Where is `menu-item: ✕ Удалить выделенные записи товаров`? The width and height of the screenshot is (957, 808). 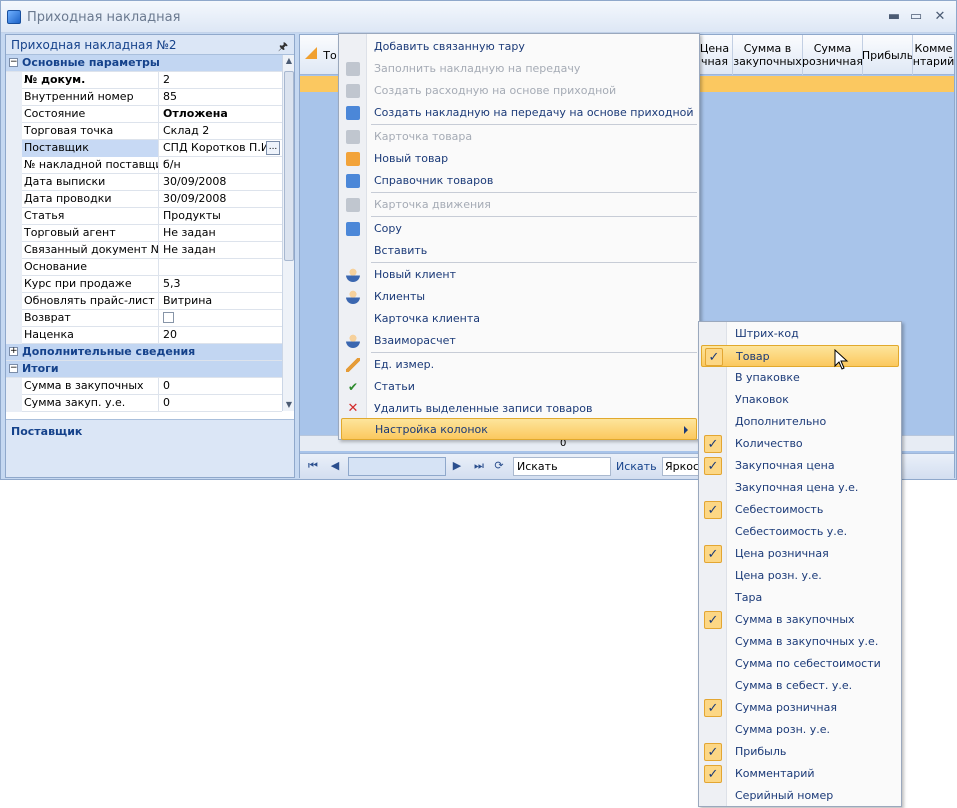 menu-item: ✕ Удалить выделенные записи товаров is located at coordinates (519, 409).